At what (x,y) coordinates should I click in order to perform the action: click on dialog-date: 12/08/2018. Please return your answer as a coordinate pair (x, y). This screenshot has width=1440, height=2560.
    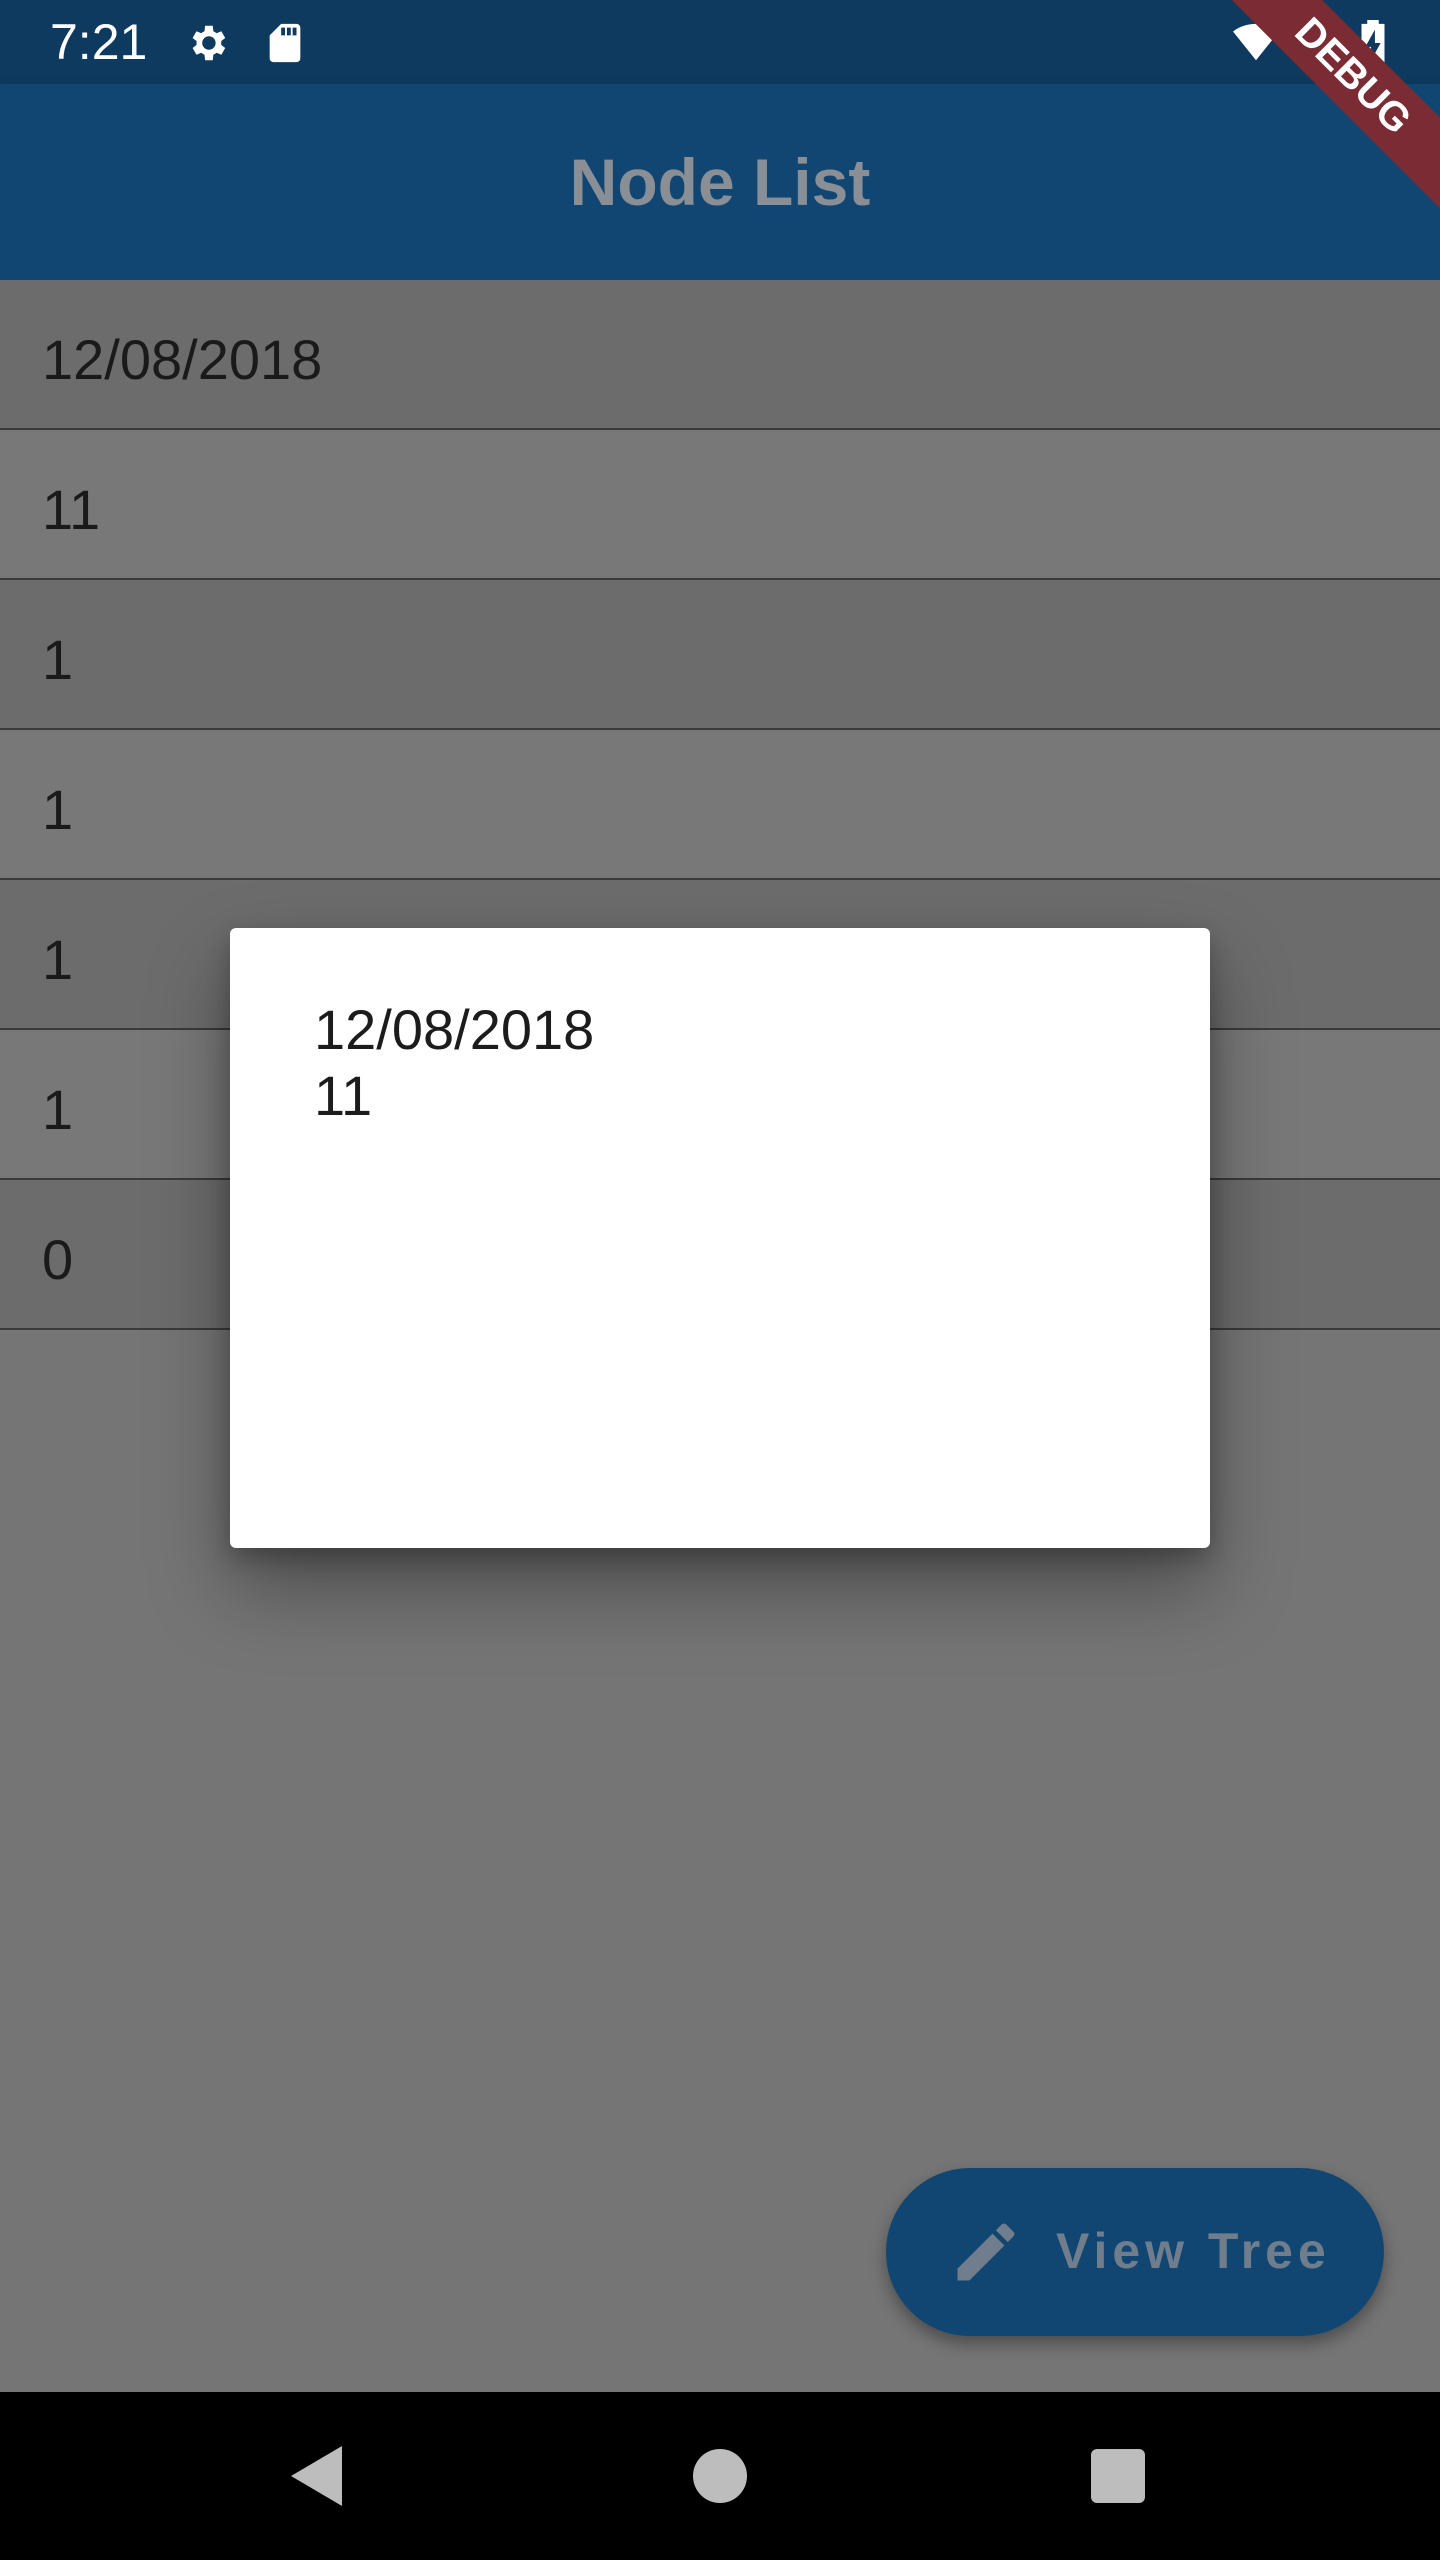
    Looking at the image, I should click on (454, 1029).